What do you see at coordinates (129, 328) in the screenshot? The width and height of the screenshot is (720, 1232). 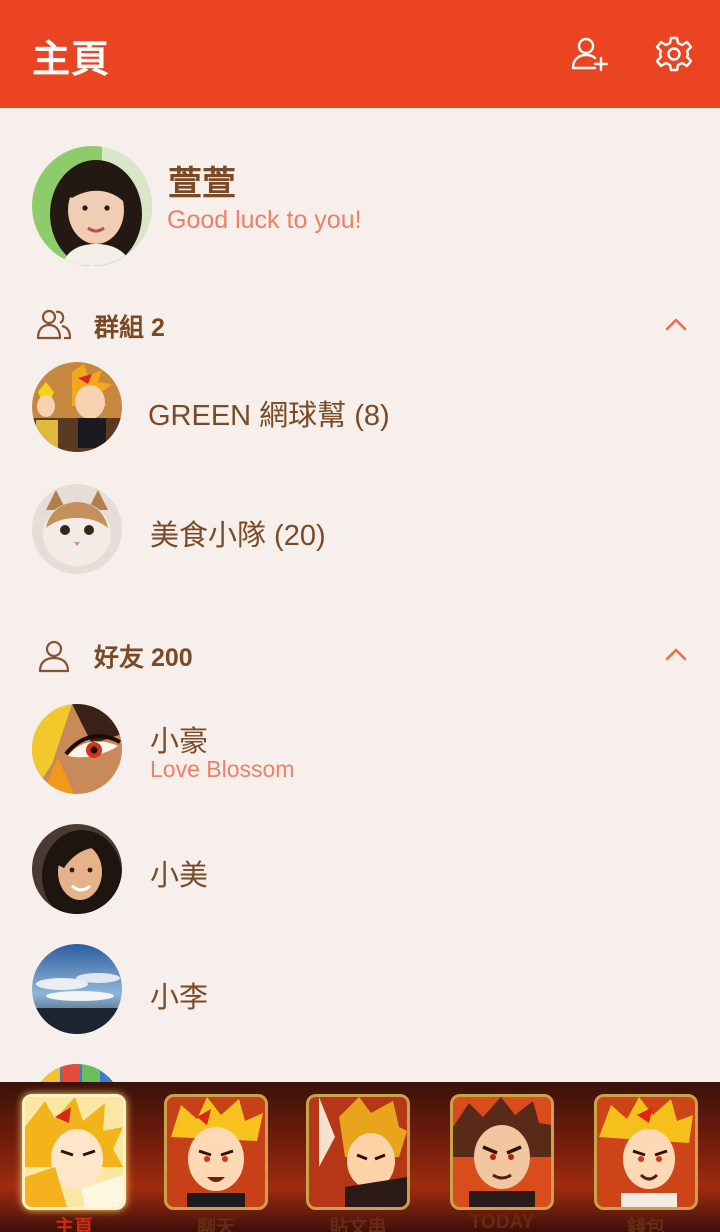 I see `groups-section-label: 群組 2` at bounding box center [129, 328].